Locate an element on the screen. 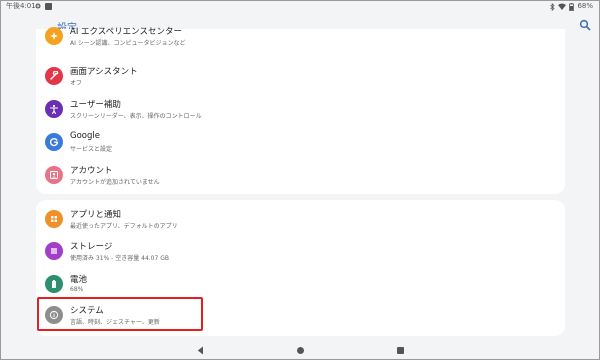  battery-icon is located at coordinates (54, 284).